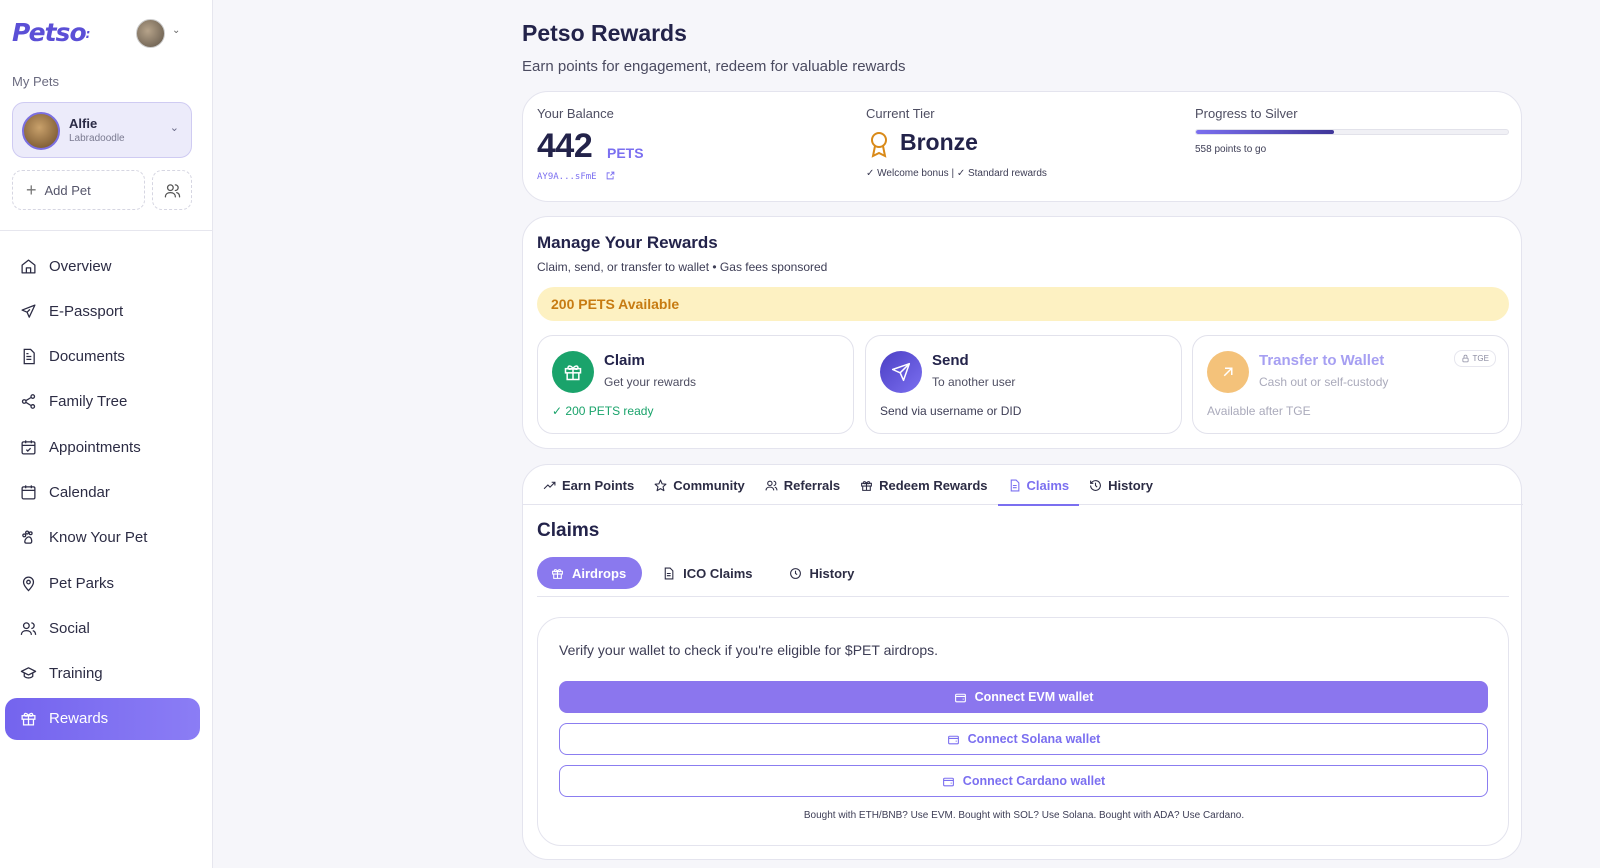 The image size is (1600, 868). Describe the element at coordinates (172, 190) in the screenshot. I see `manage-people-button` at that location.